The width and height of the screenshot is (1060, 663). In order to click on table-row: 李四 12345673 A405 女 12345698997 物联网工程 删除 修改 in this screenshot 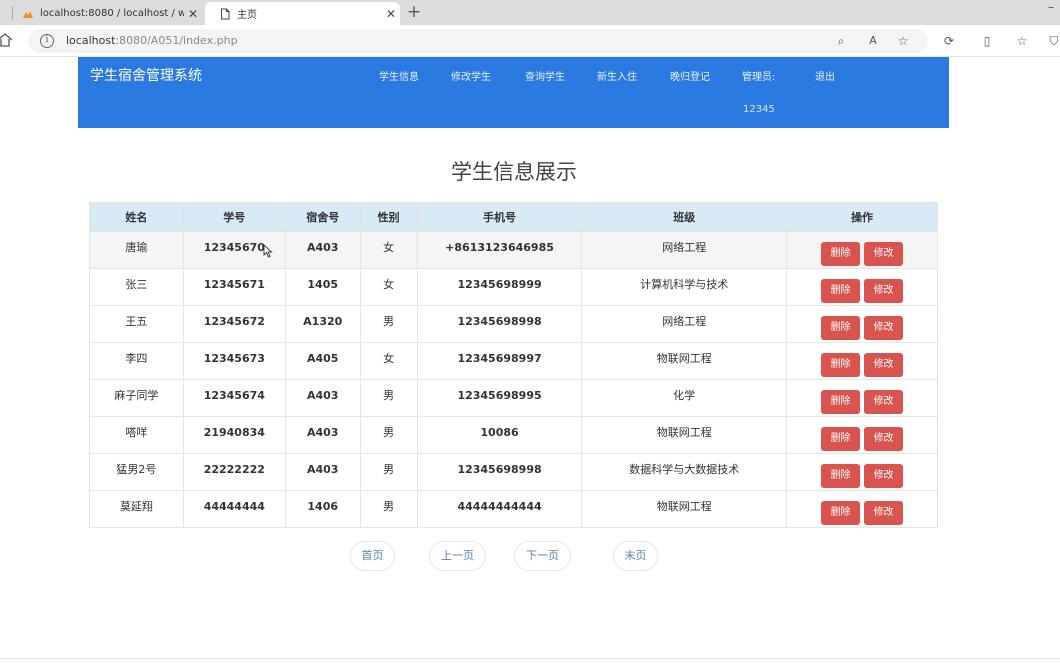, I will do `click(513, 361)`.